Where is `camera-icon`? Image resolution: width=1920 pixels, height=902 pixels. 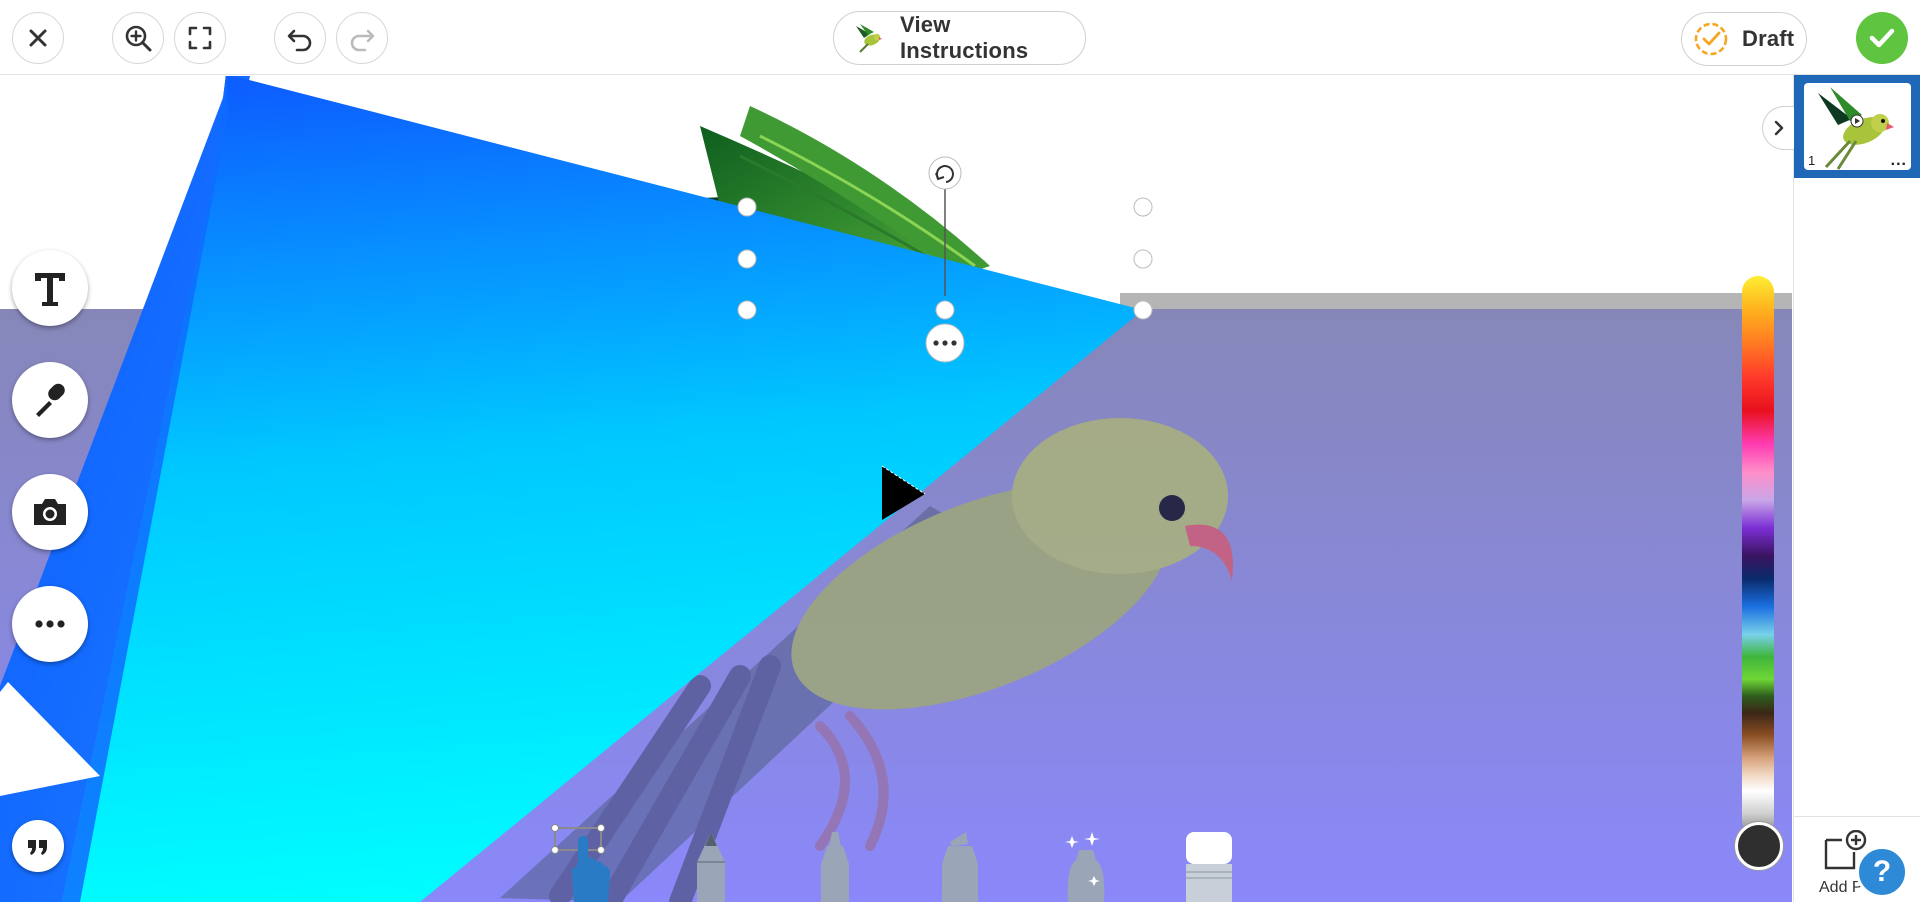
camera-icon is located at coordinates (50, 512).